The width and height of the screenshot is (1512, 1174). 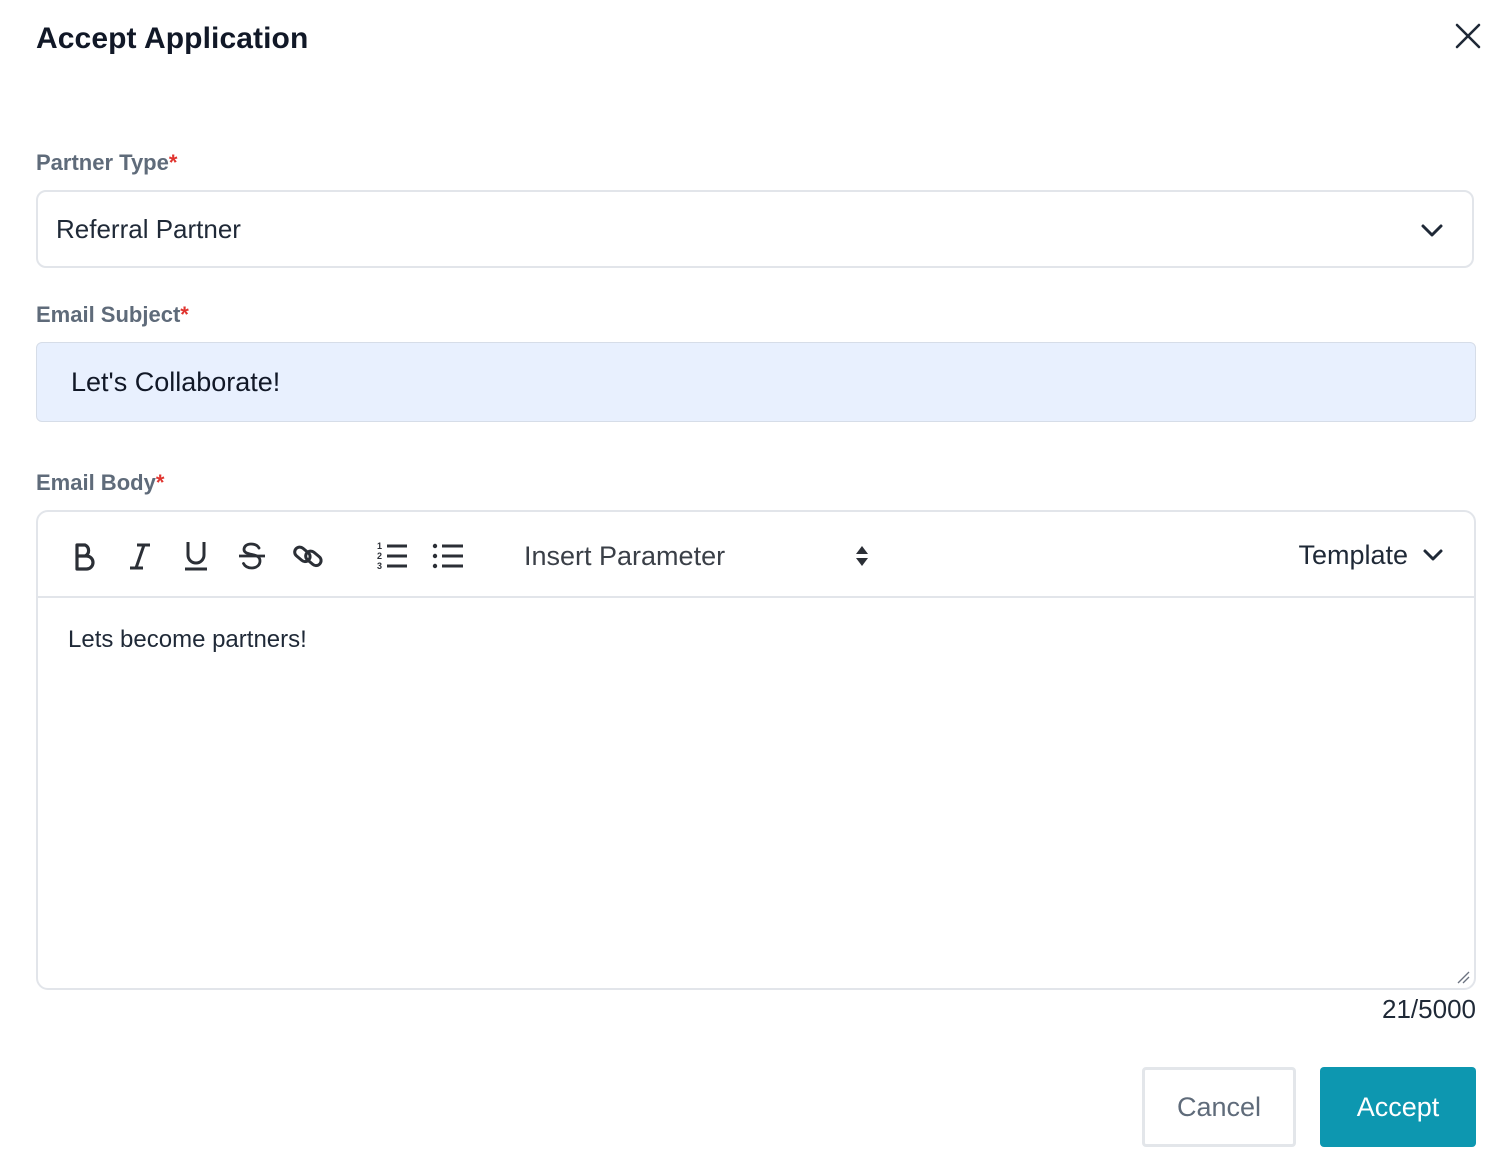 I want to click on close-icon, so click(x=1468, y=36).